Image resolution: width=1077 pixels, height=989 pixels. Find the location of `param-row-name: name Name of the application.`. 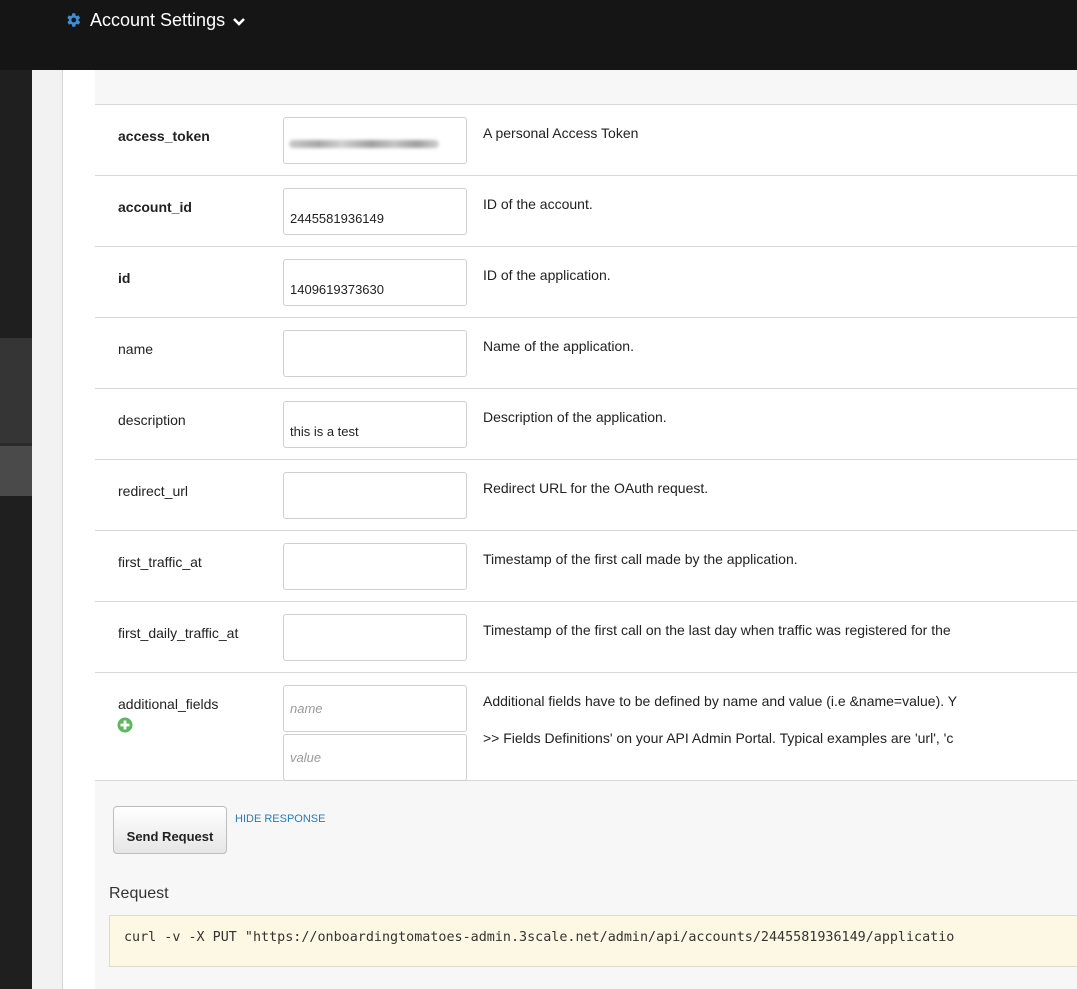

param-row-name: name Name of the application. is located at coordinates (586, 353).